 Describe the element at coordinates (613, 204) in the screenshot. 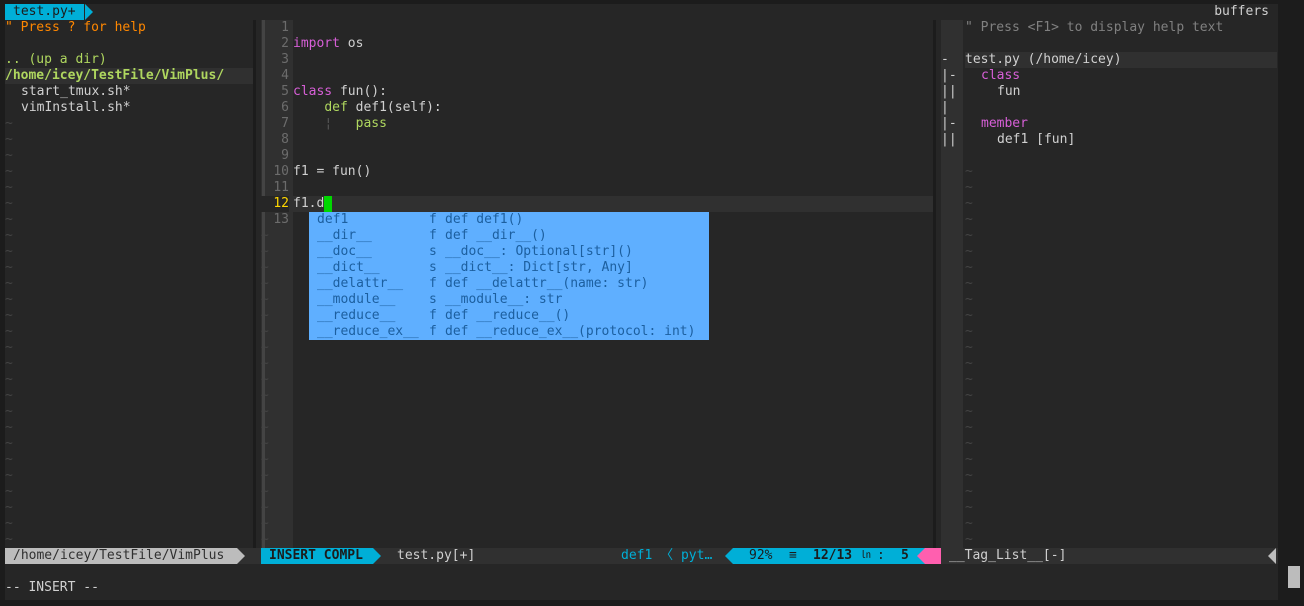

I see `code-line: f1.d` at that location.